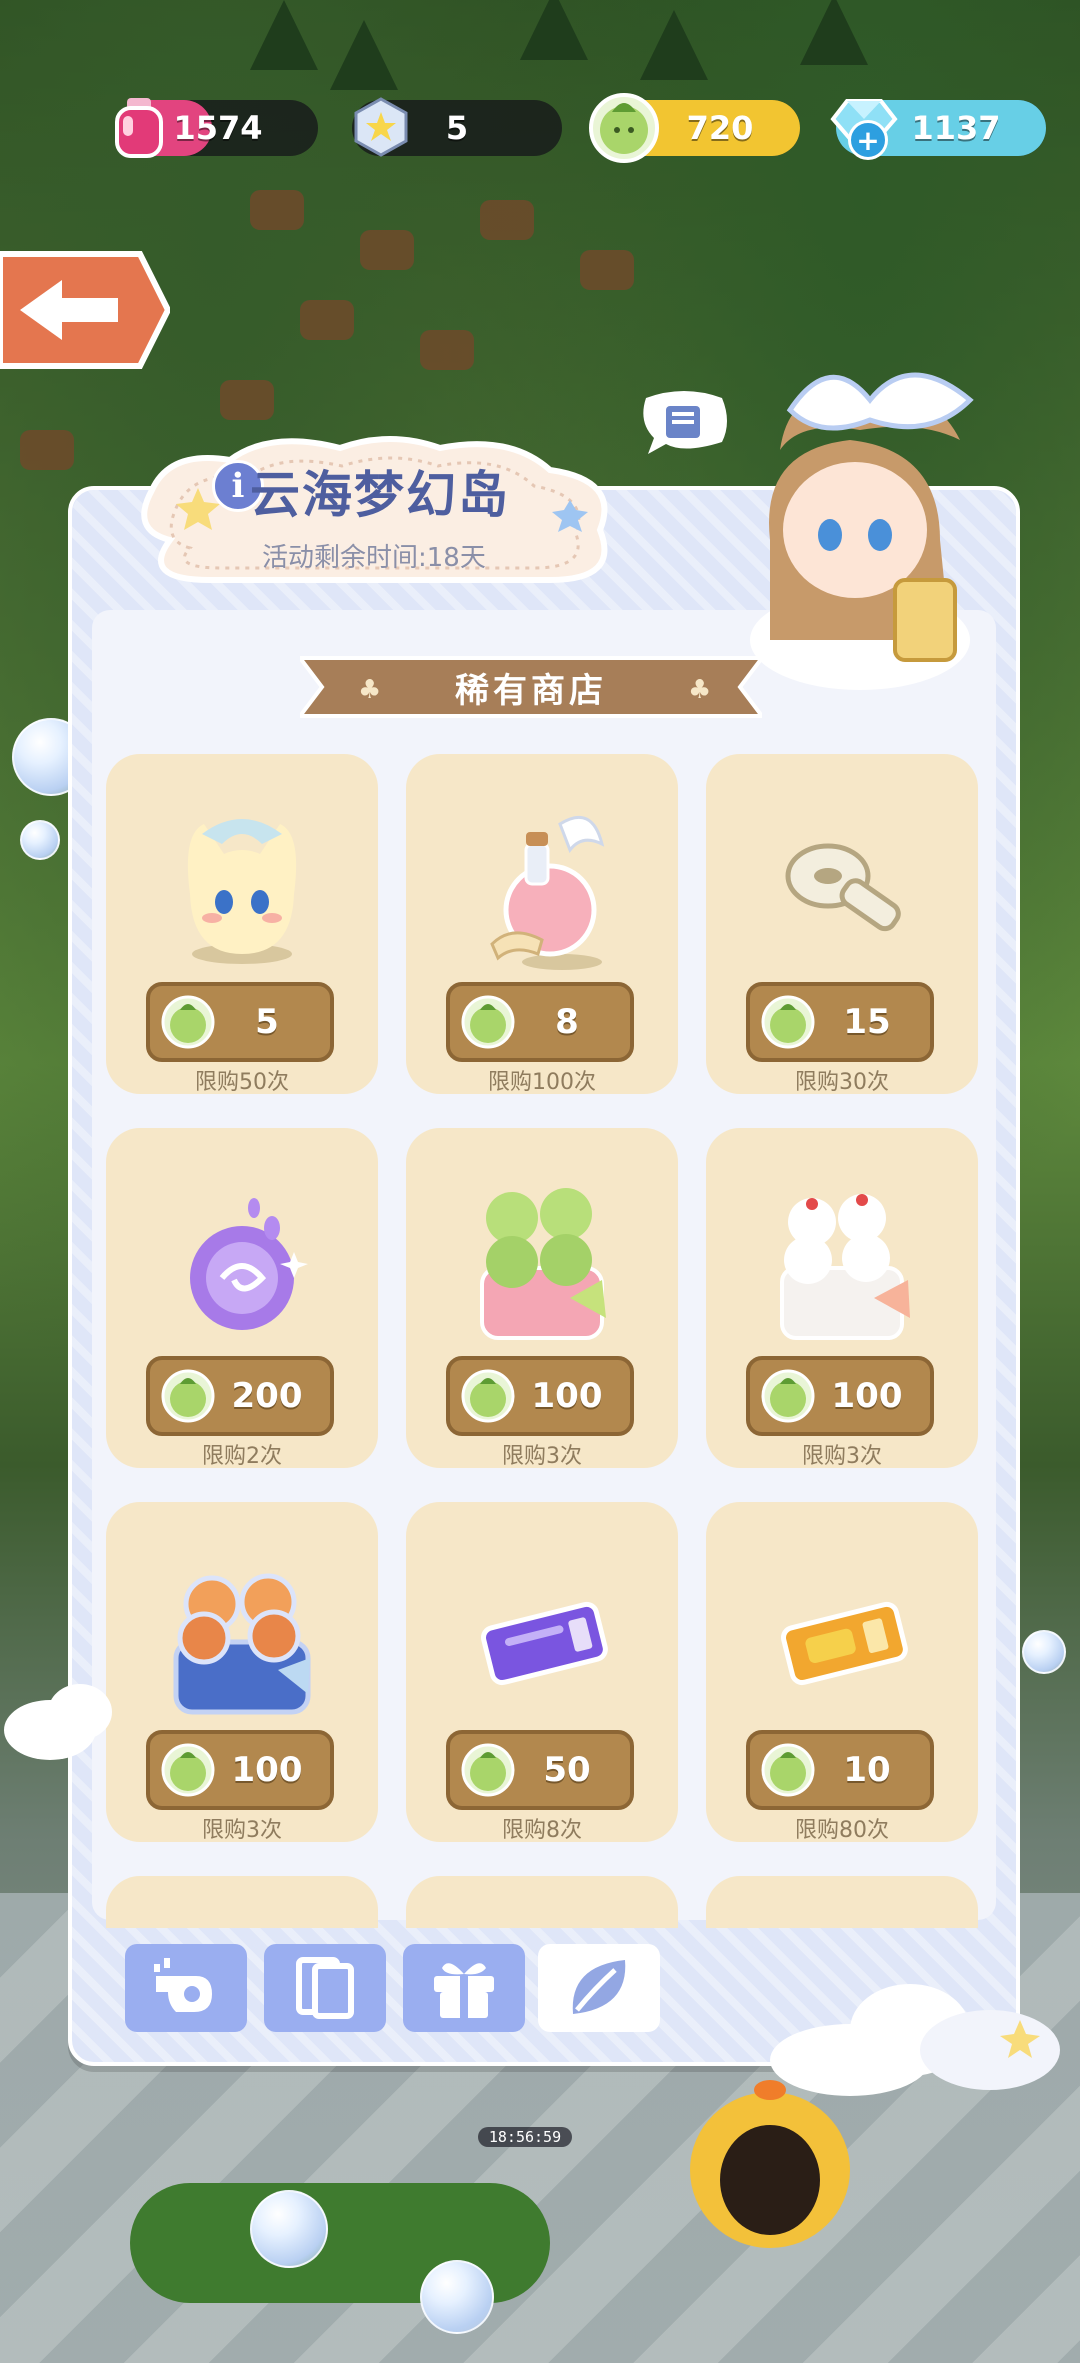 Image resolution: width=1080 pixels, height=2363 pixels. What do you see at coordinates (624, 126) in the screenshot?
I see `green-sprout-coin-icon` at bounding box center [624, 126].